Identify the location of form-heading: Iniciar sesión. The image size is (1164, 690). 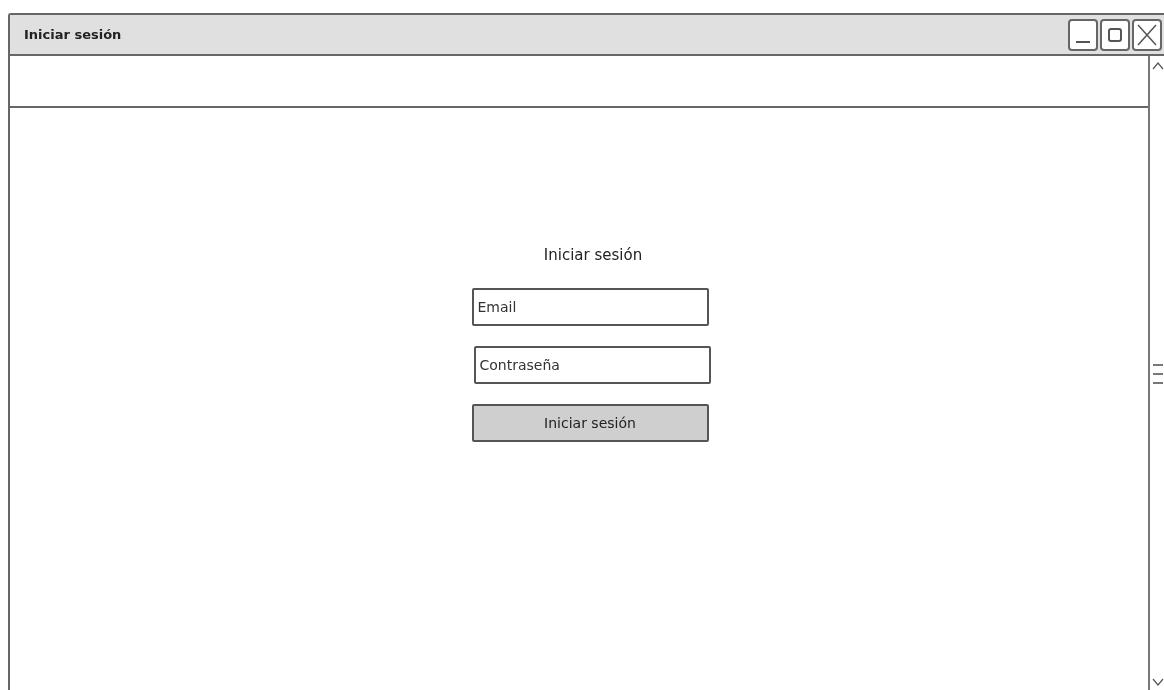
(593, 255).